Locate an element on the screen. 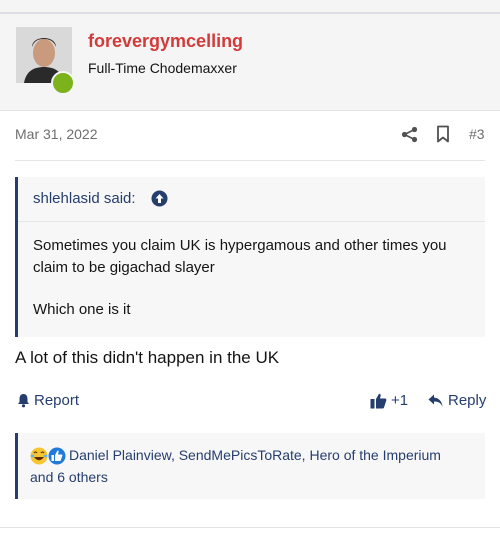 This screenshot has width=500, height=533. arrow-up-circle-icon is located at coordinates (159, 198).